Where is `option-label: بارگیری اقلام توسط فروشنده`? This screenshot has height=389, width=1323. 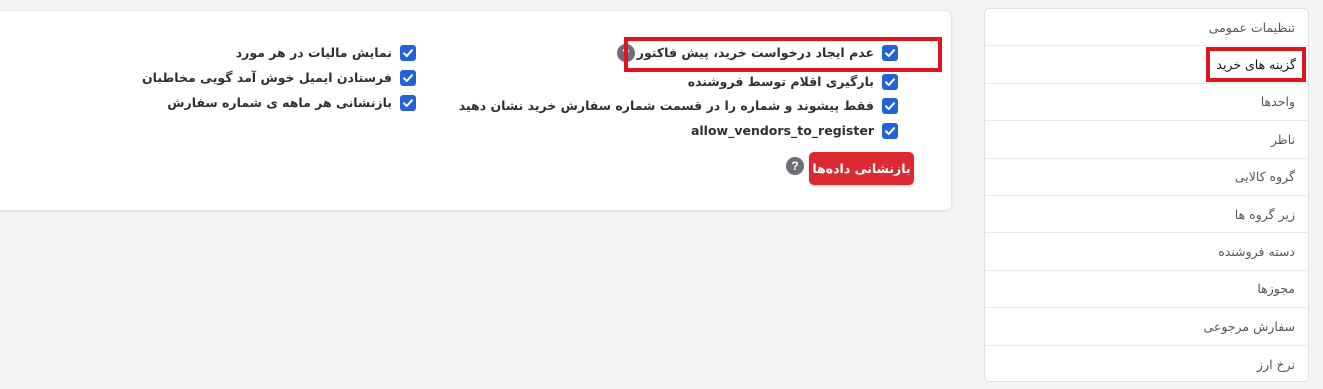 option-label: بارگیری اقلام توسط فروشنده is located at coordinates (780, 81).